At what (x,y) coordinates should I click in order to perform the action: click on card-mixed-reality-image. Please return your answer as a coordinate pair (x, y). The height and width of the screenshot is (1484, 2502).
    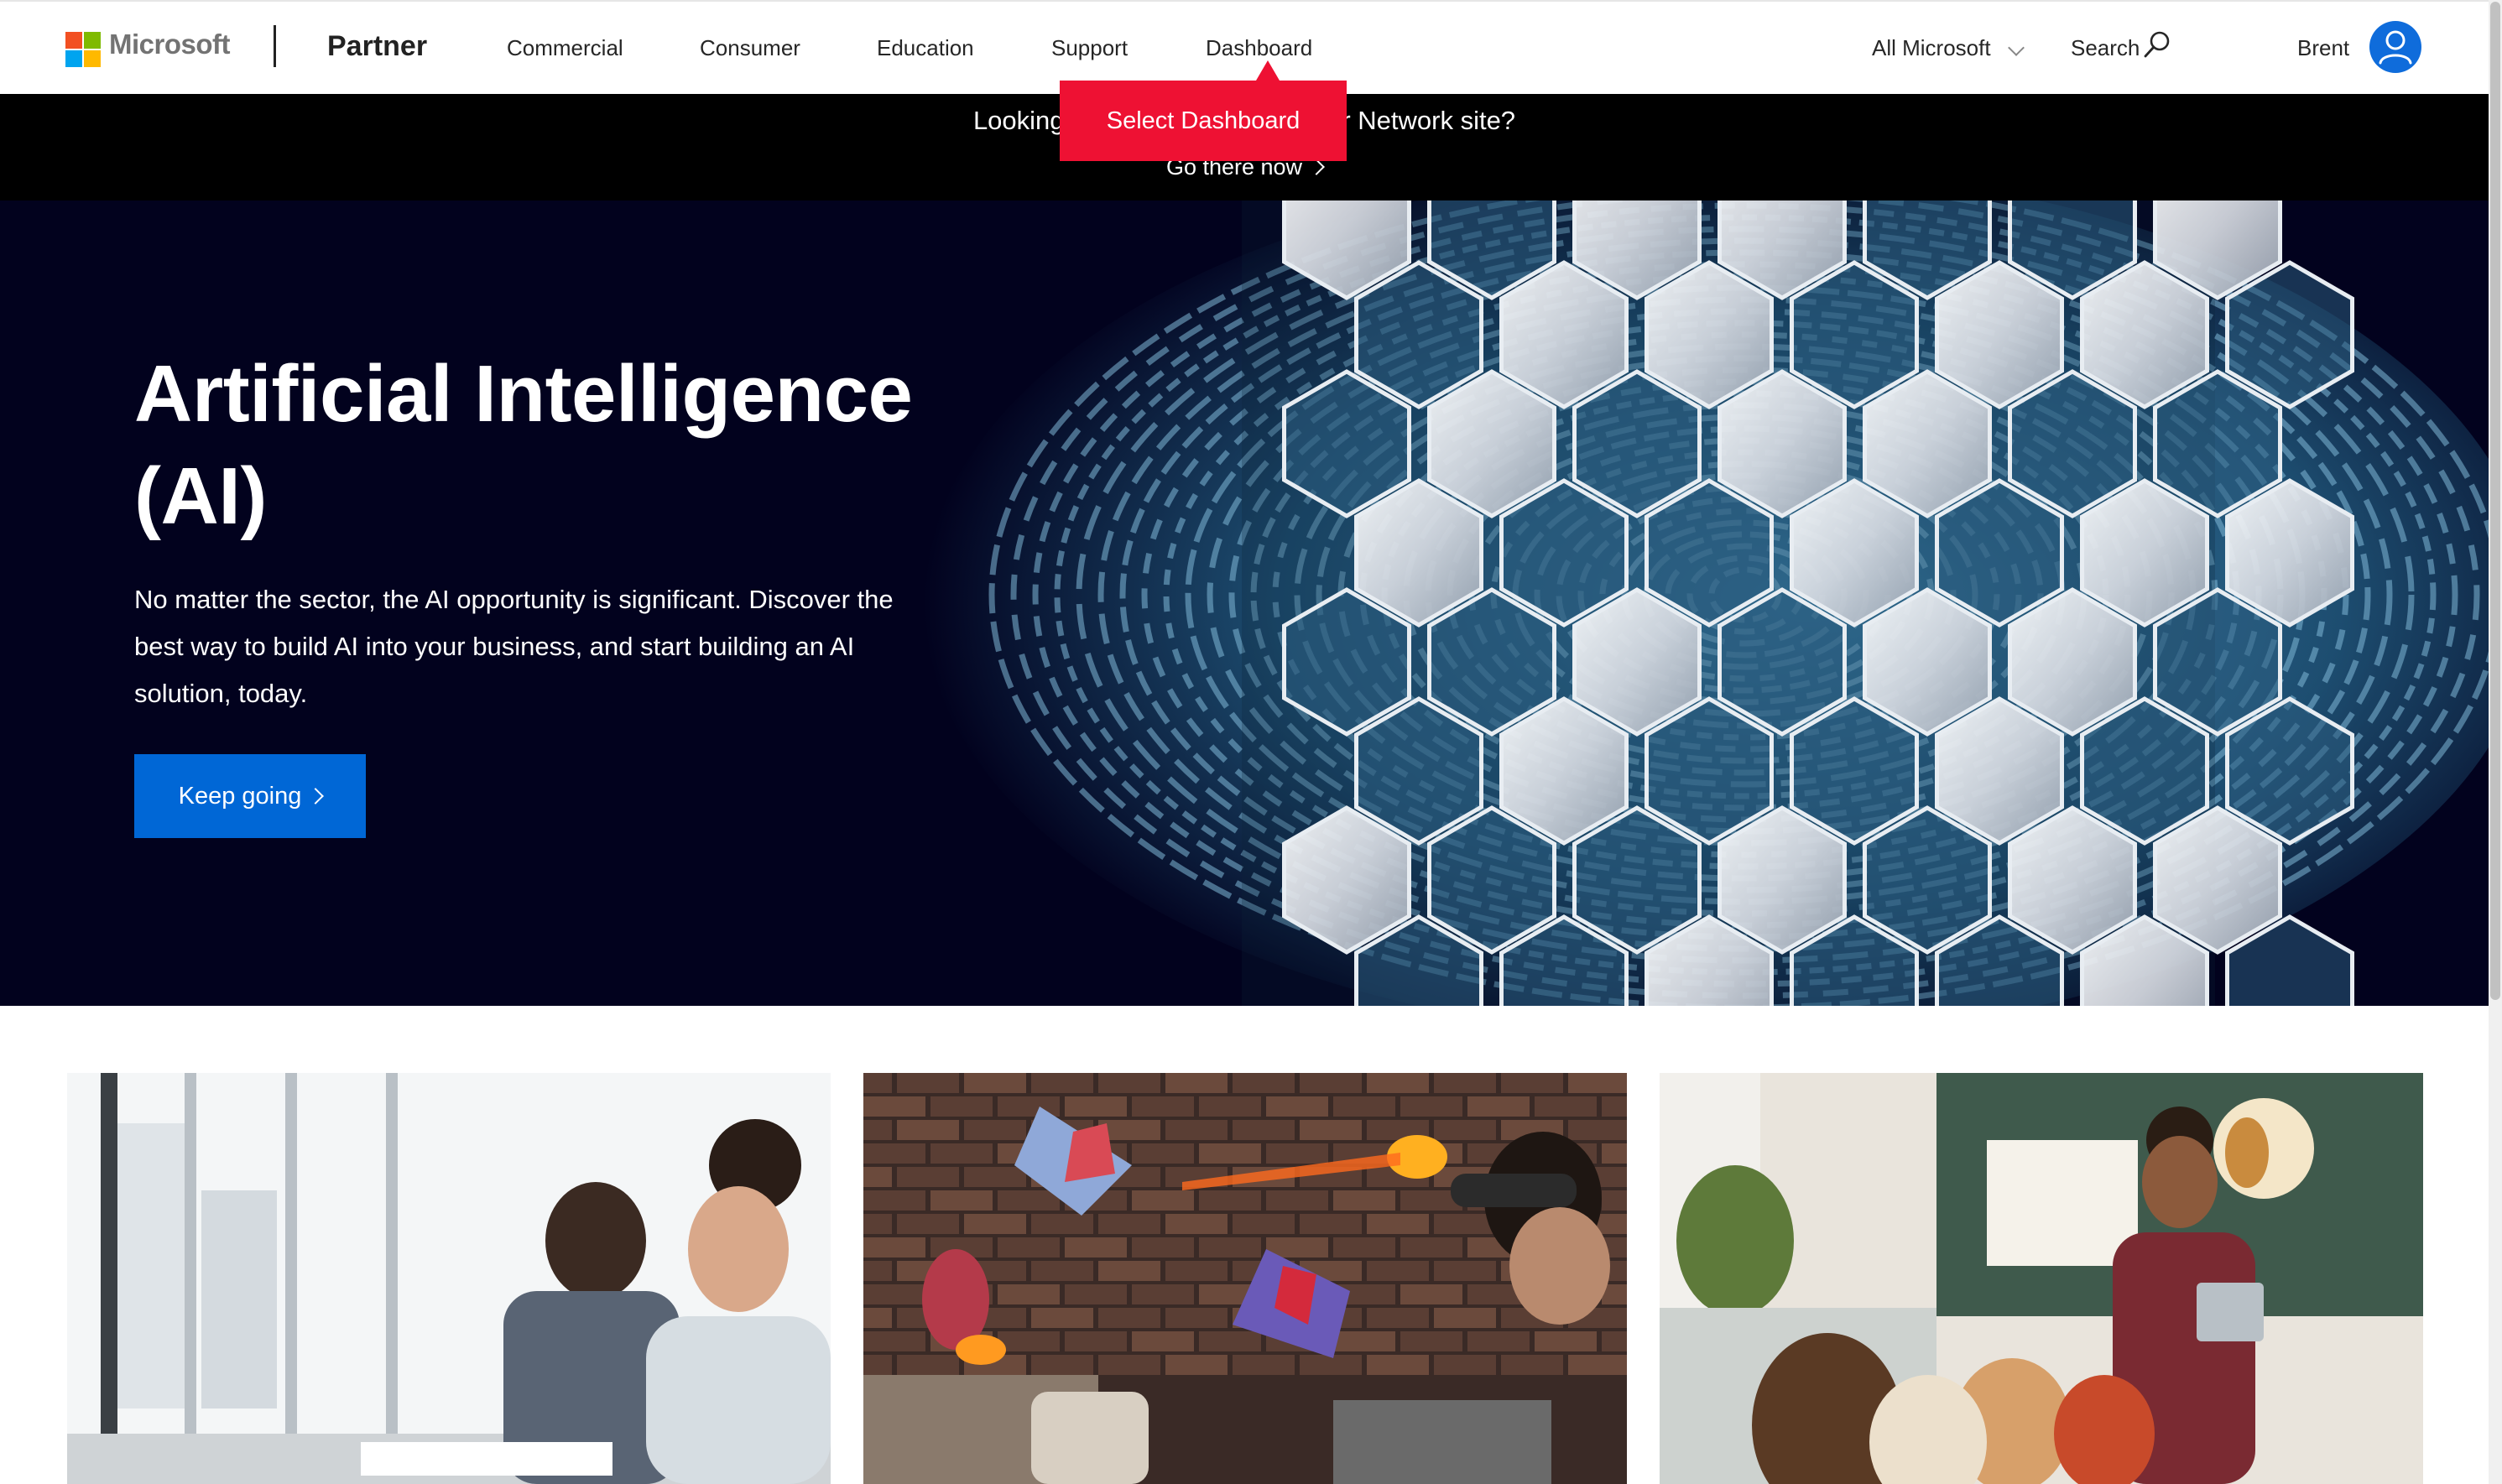
    Looking at the image, I should click on (1245, 1278).